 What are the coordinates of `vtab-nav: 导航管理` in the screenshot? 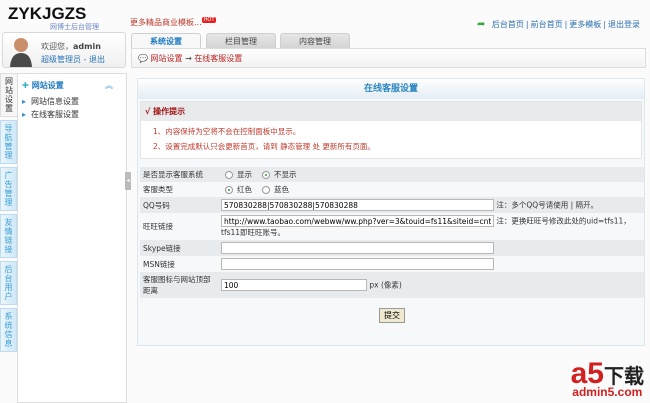 It's located at (8, 142).